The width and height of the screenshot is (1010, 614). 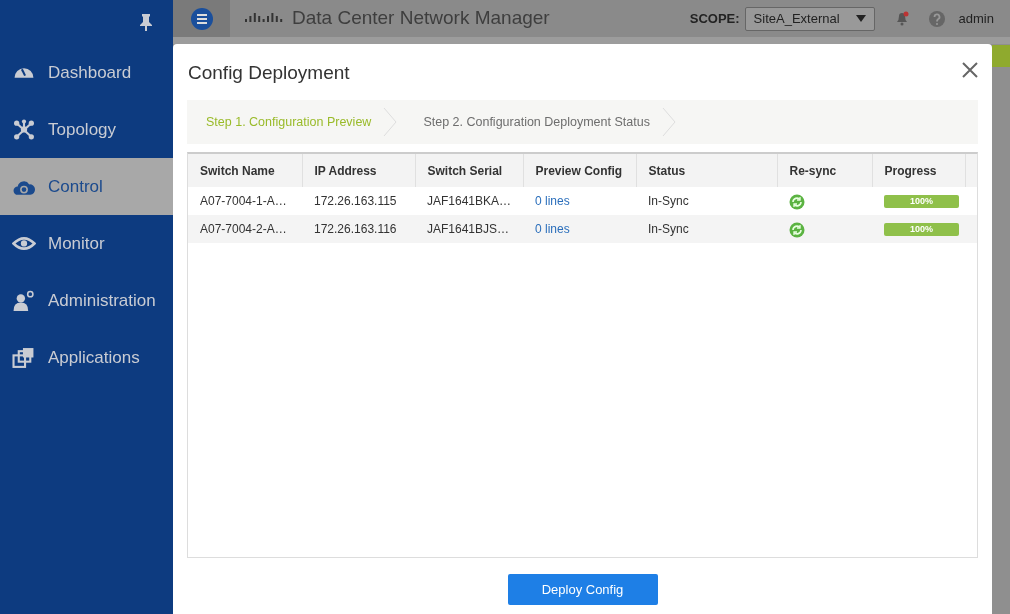 What do you see at coordinates (86, 129) in the screenshot?
I see `sidebar-item: Topology` at bounding box center [86, 129].